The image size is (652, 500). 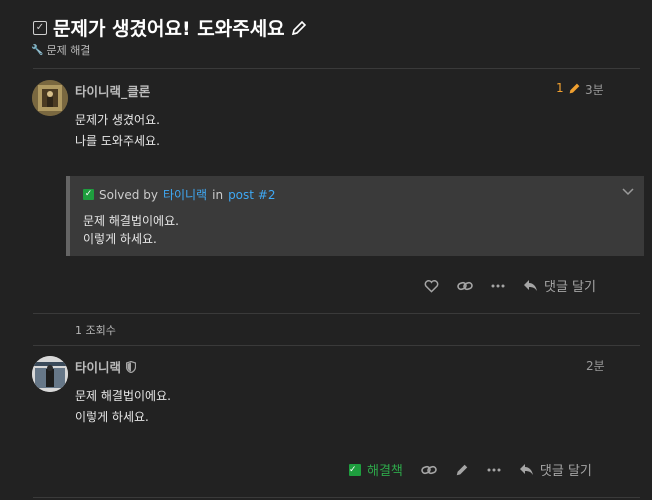 I want to click on solved-line: 이렇게 하세요., so click(x=120, y=239).